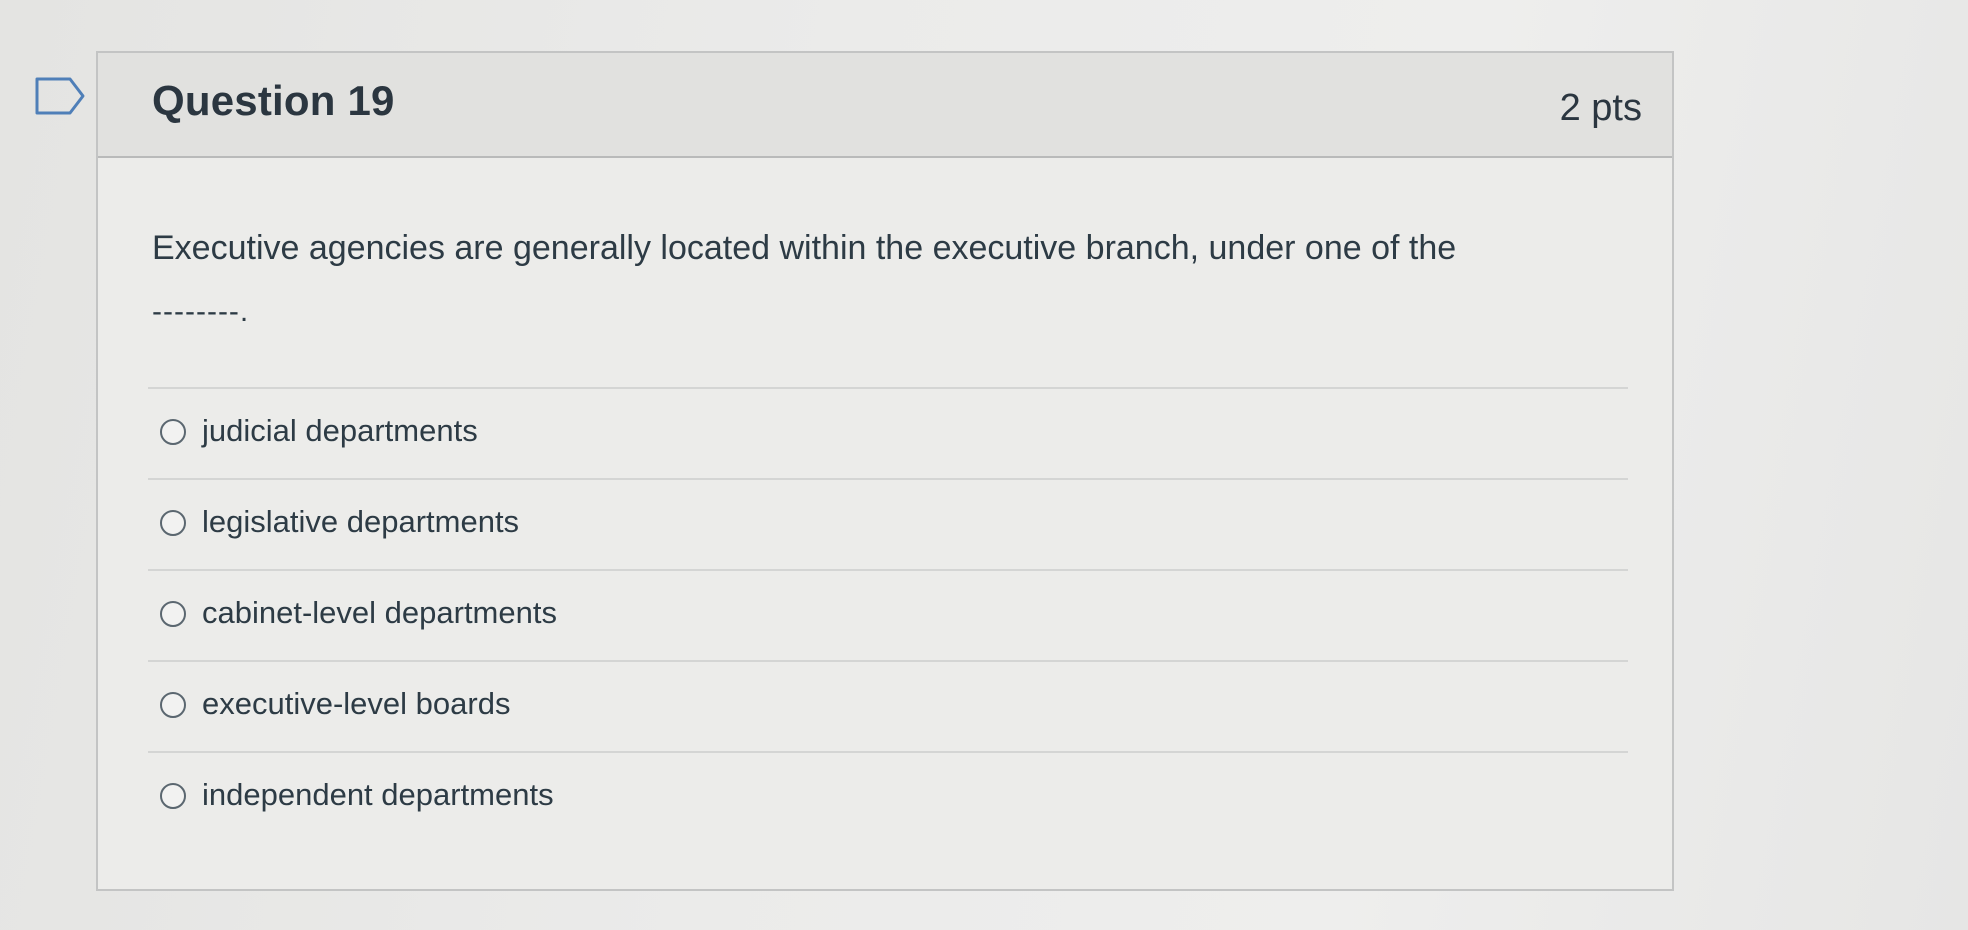 This screenshot has height=930, width=1968. I want to click on question-header: Question 19 2 pts, so click(885, 105).